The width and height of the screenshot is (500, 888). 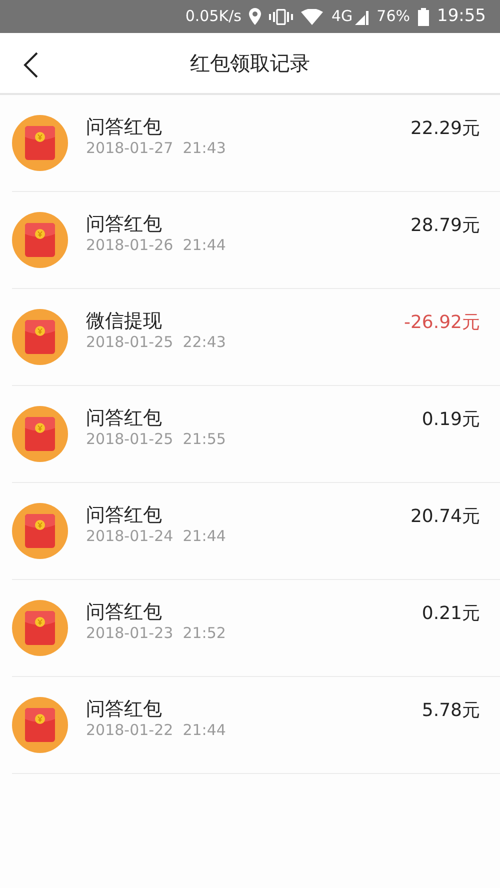 What do you see at coordinates (256, 240) in the screenshot?
I see `record-row: 问答红包 2018-01-26 21:44 28.79元` at bounding box center [256, 240].